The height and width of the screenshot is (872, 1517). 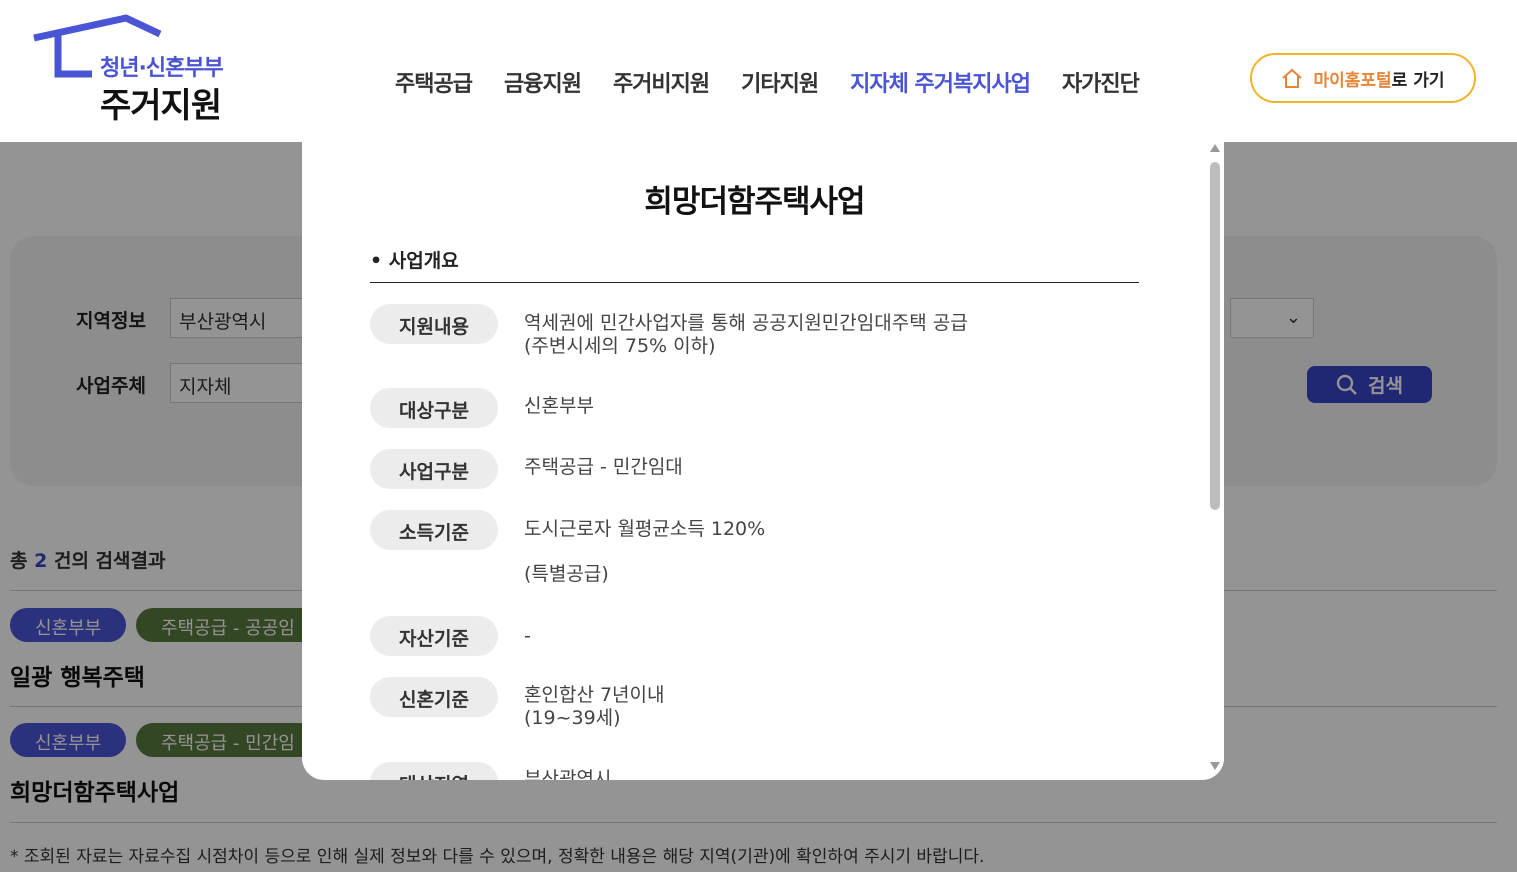 What do you see at coordinates (661, 82) in the screenshot?
I see `nav-housing-cost-support: 주거비지원` at bounding box center [661, 82].